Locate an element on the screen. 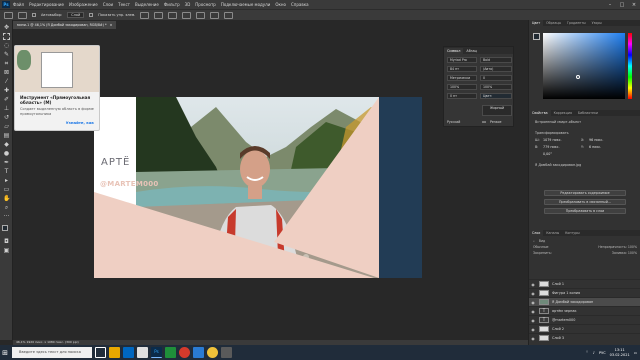  vertical-scale-field: 100% is located at coordinates (462, 87).